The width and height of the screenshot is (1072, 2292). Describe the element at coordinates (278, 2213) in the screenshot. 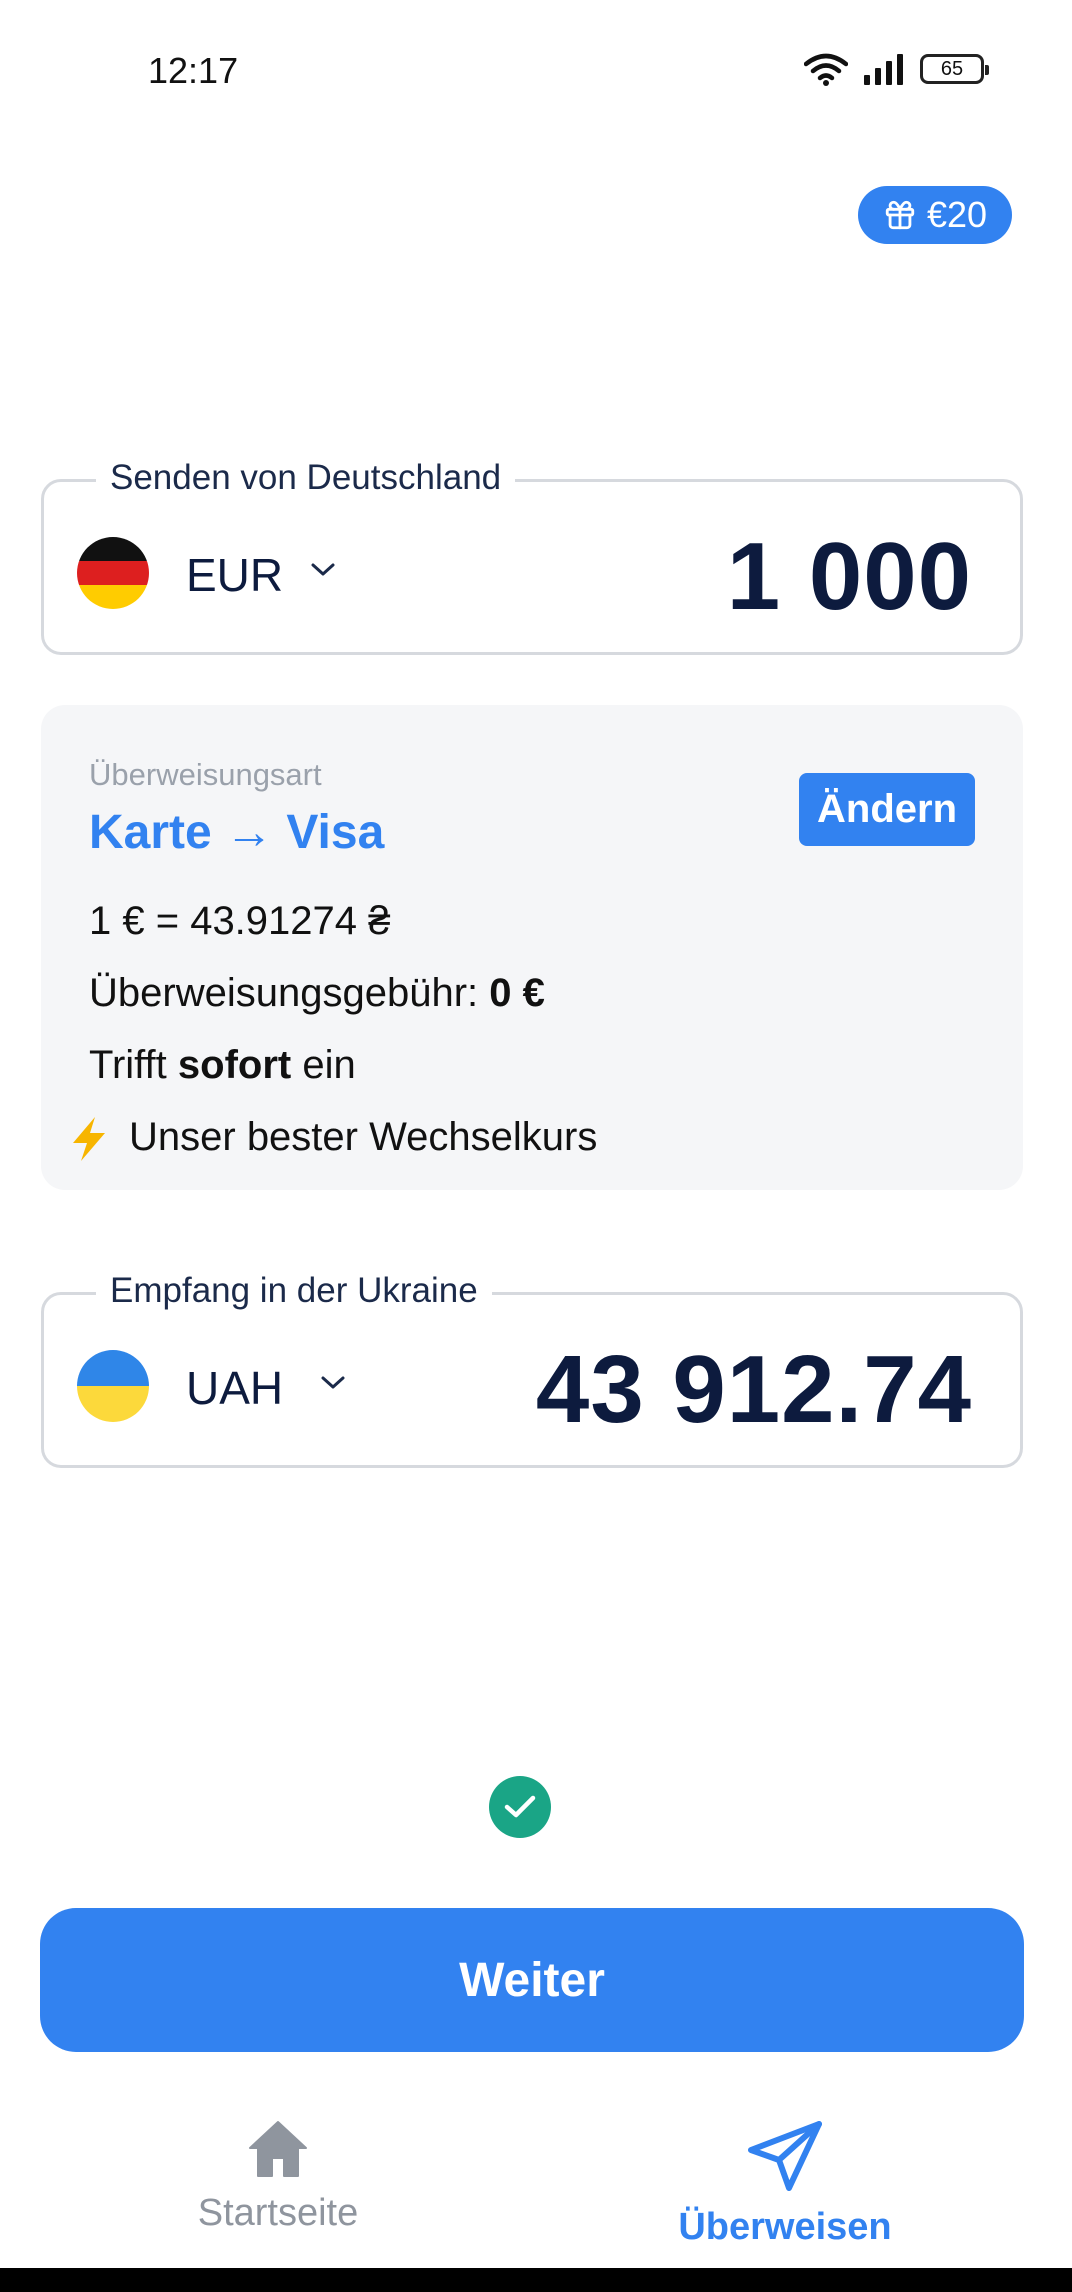

I see `nav-home-label: Startseite` at that location.